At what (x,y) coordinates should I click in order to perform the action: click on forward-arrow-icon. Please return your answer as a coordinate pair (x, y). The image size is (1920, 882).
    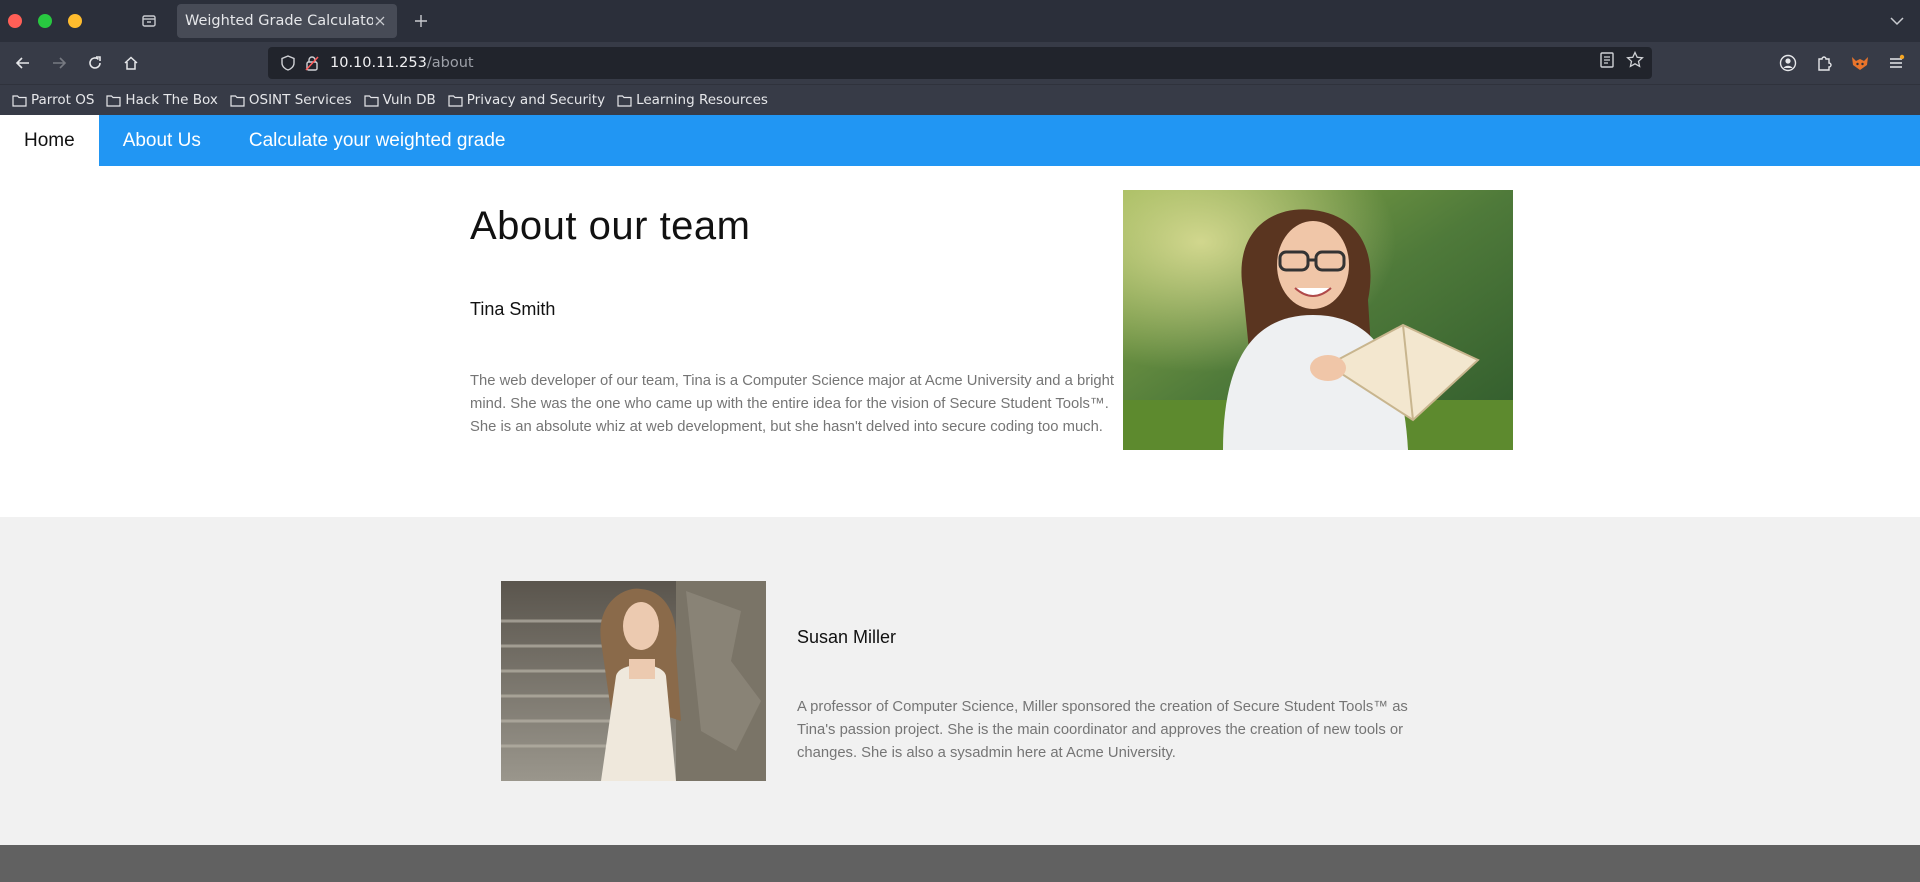
    Looking at the image, I should click on (59, 63).